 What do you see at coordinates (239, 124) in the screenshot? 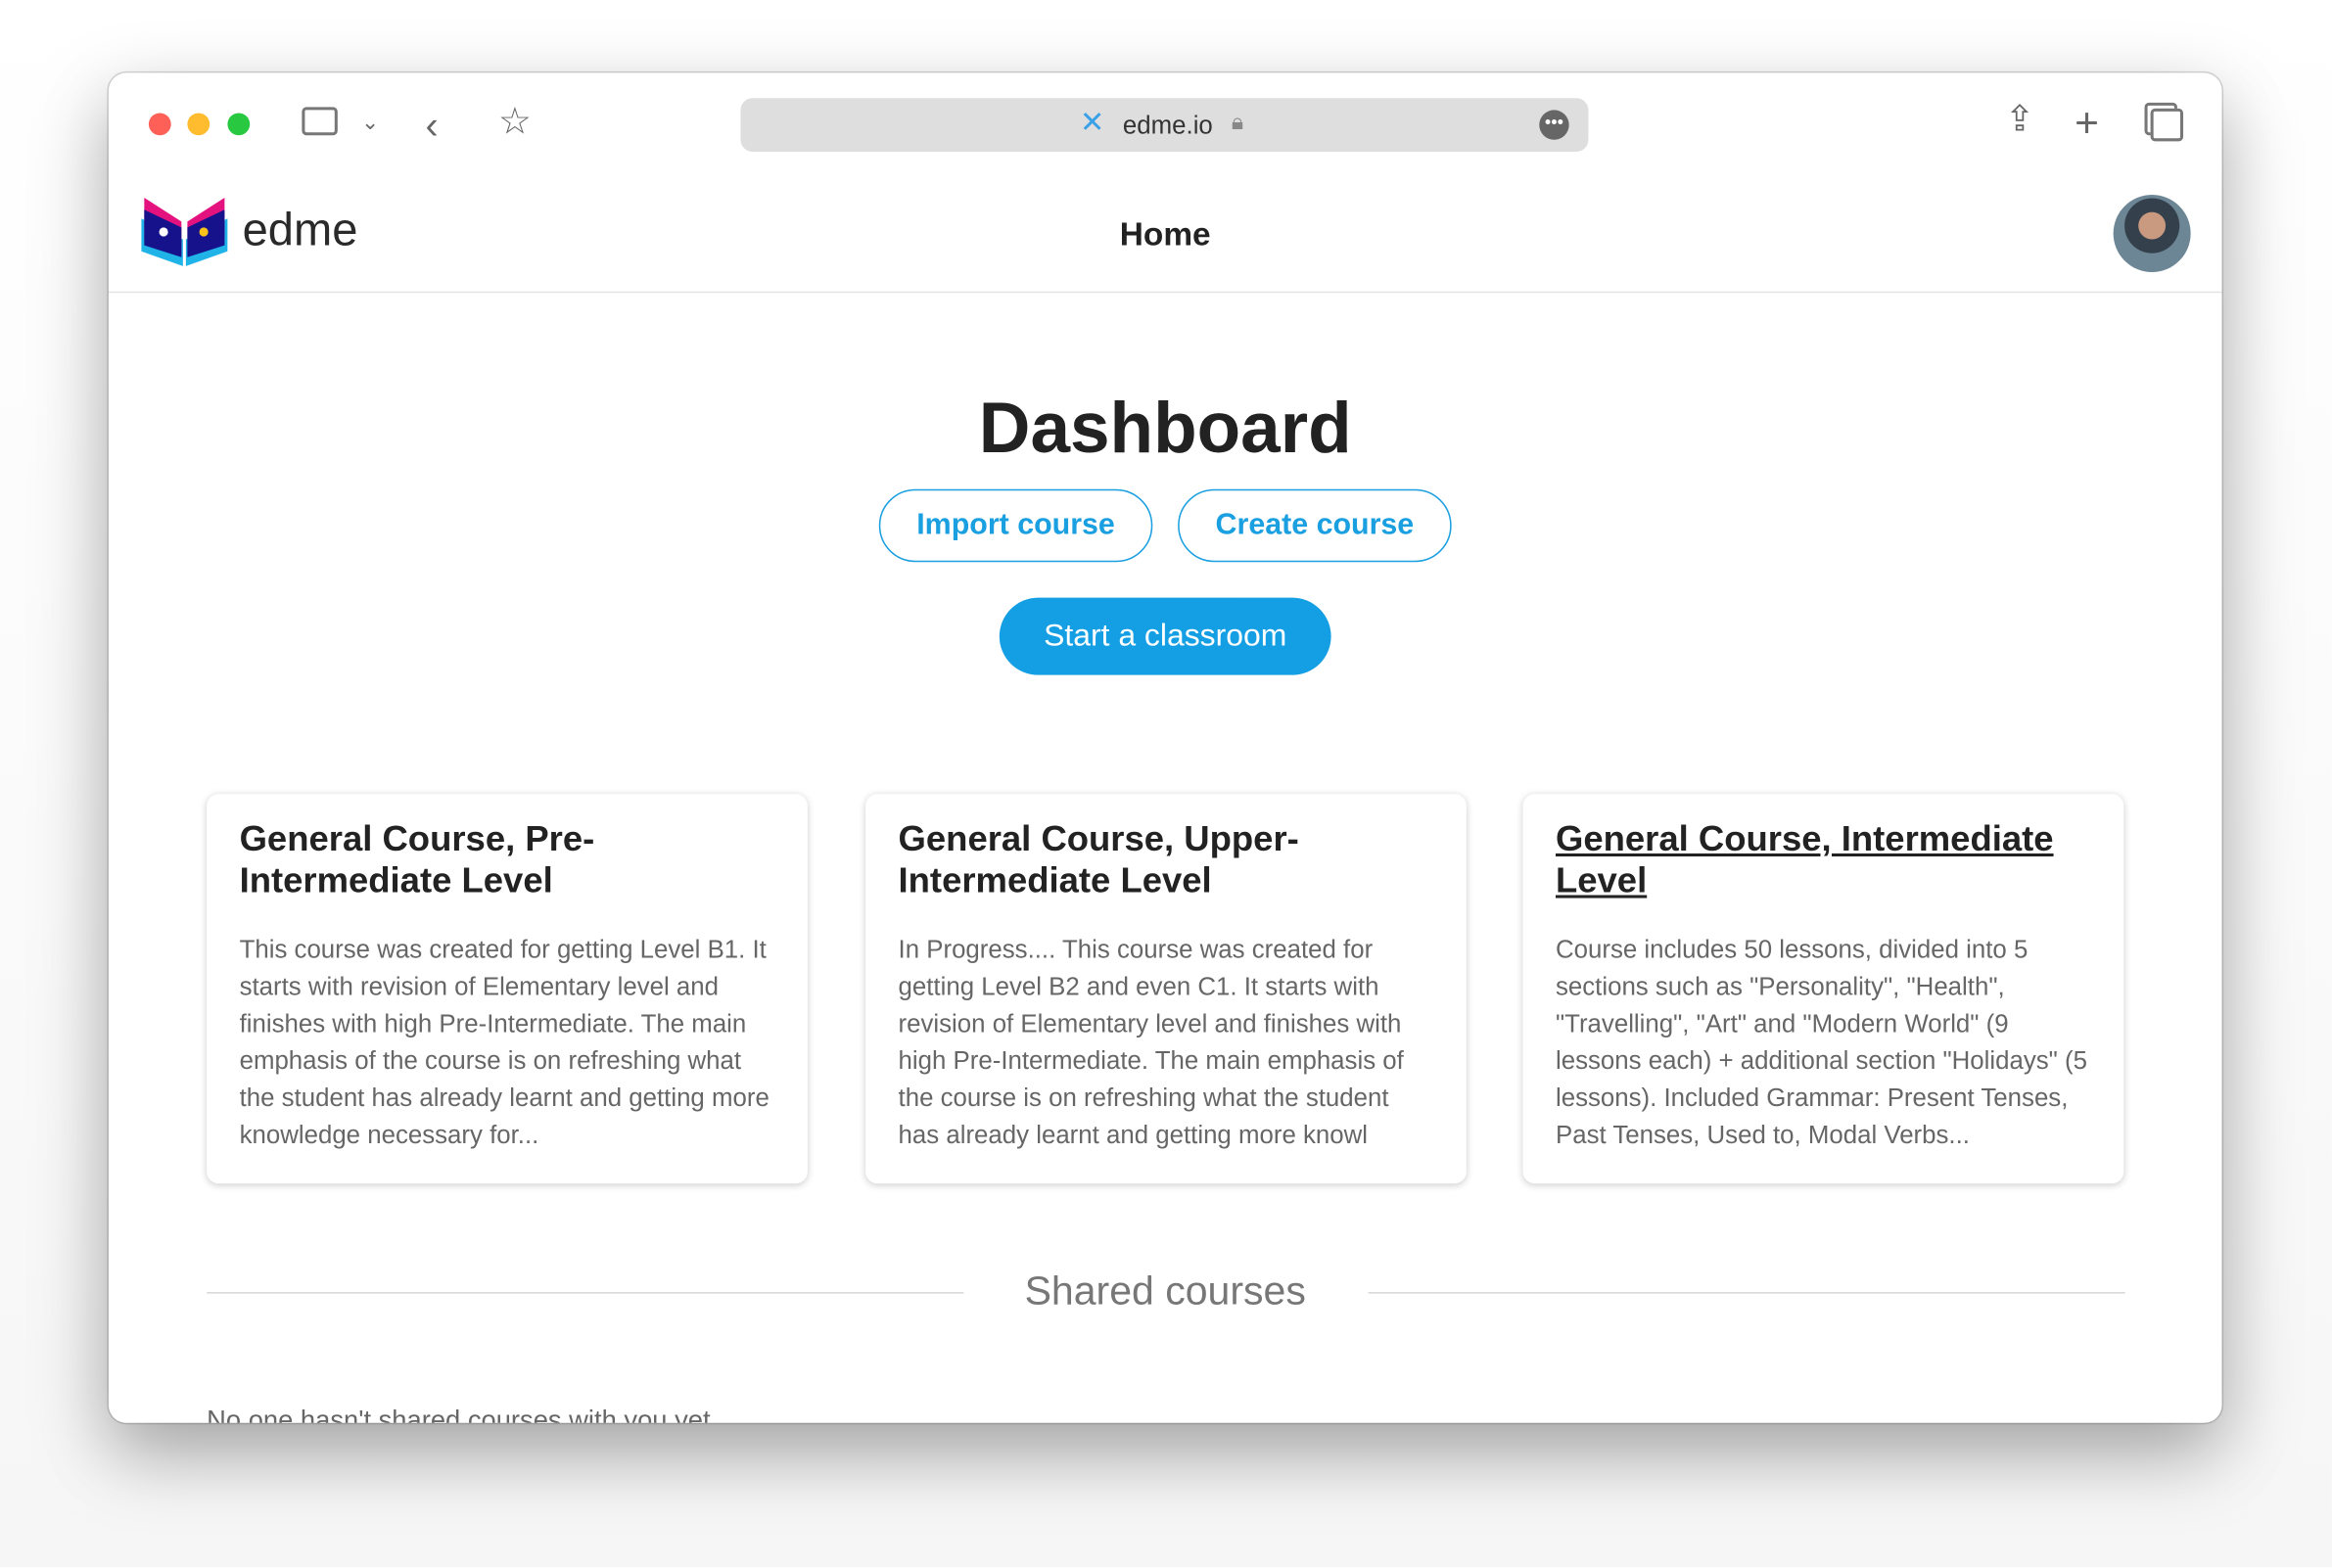
I see `maximize-window-button` at bounding box center [239, 124].